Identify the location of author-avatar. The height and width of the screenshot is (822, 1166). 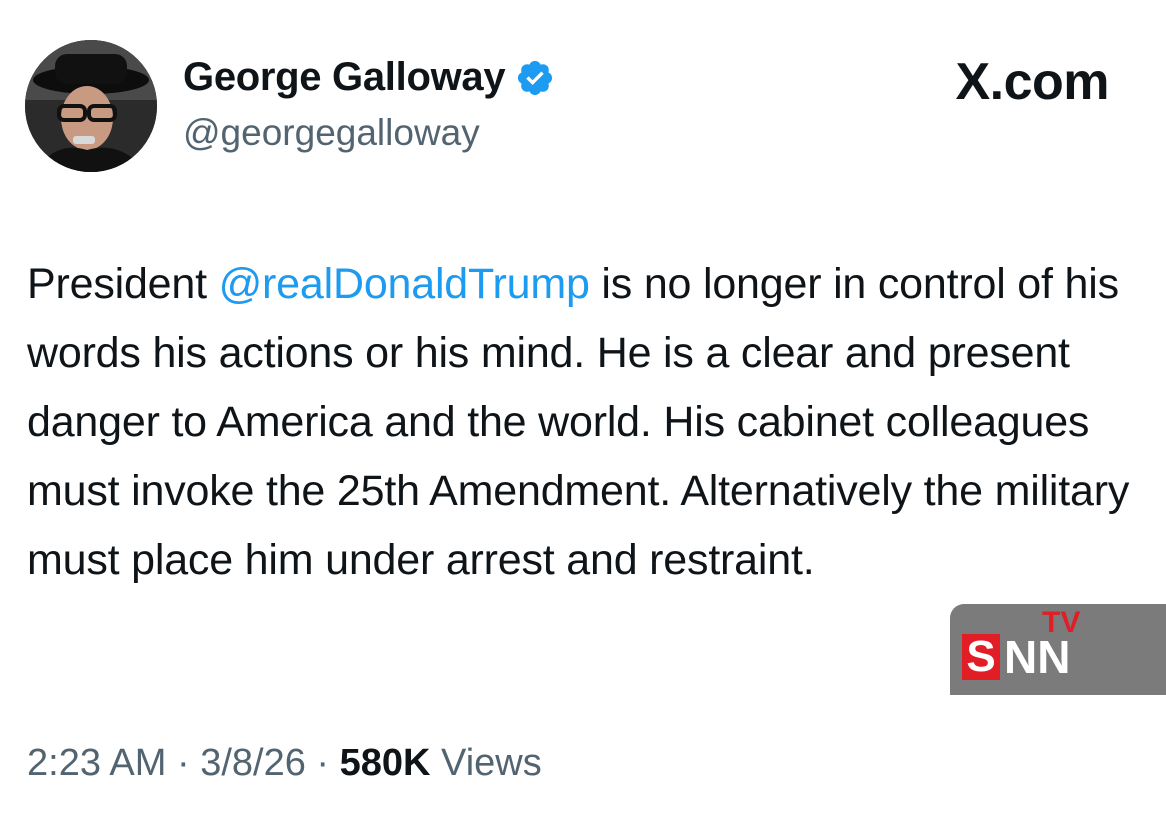
(91, 106).